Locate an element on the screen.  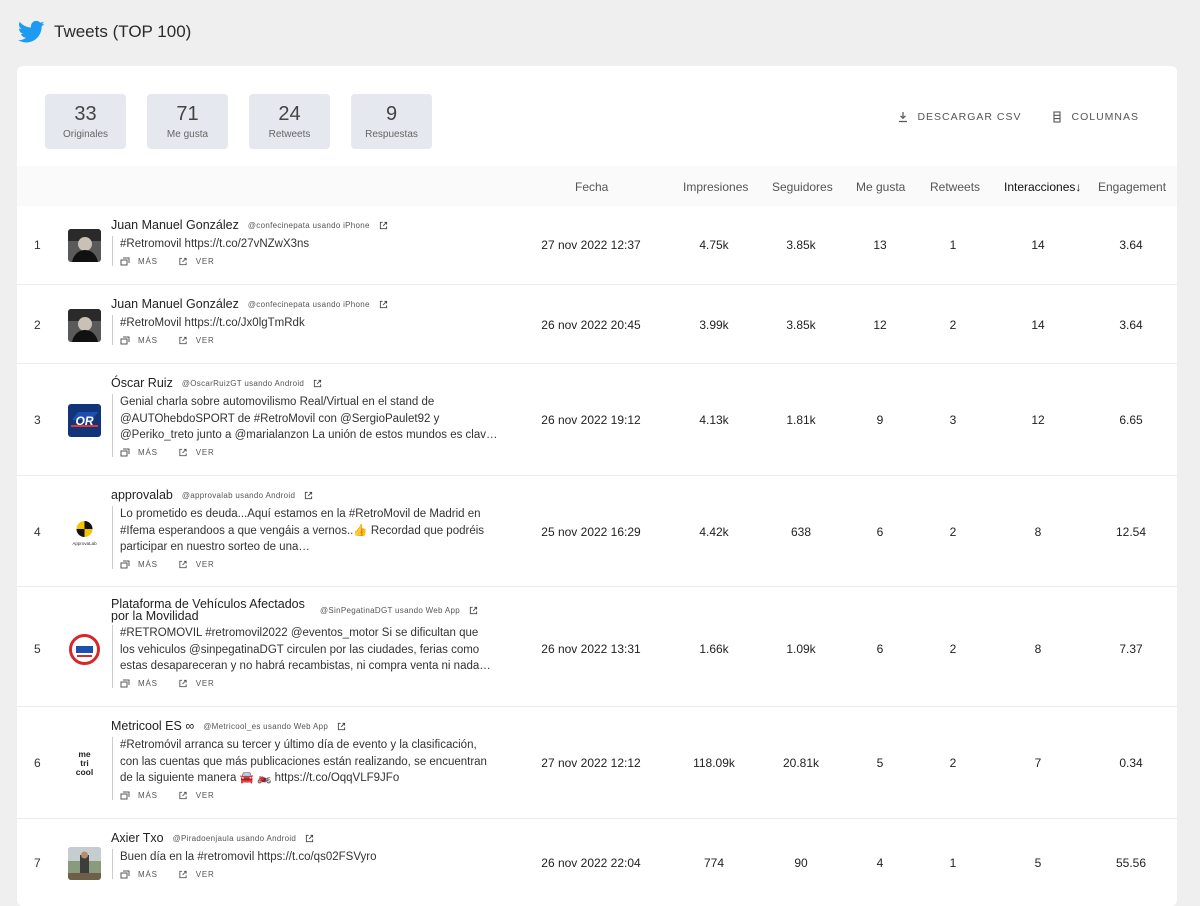
row-index: 1 is located at coordinates (37, 245).